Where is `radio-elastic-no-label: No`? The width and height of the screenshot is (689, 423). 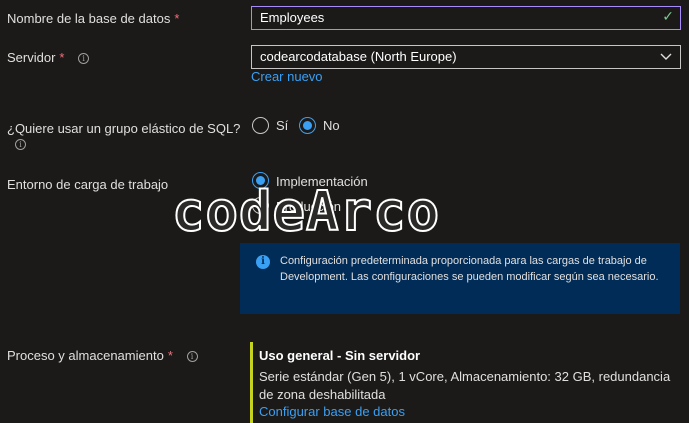
radio-elastic-no-label: No is located at coordinates (331, 125).